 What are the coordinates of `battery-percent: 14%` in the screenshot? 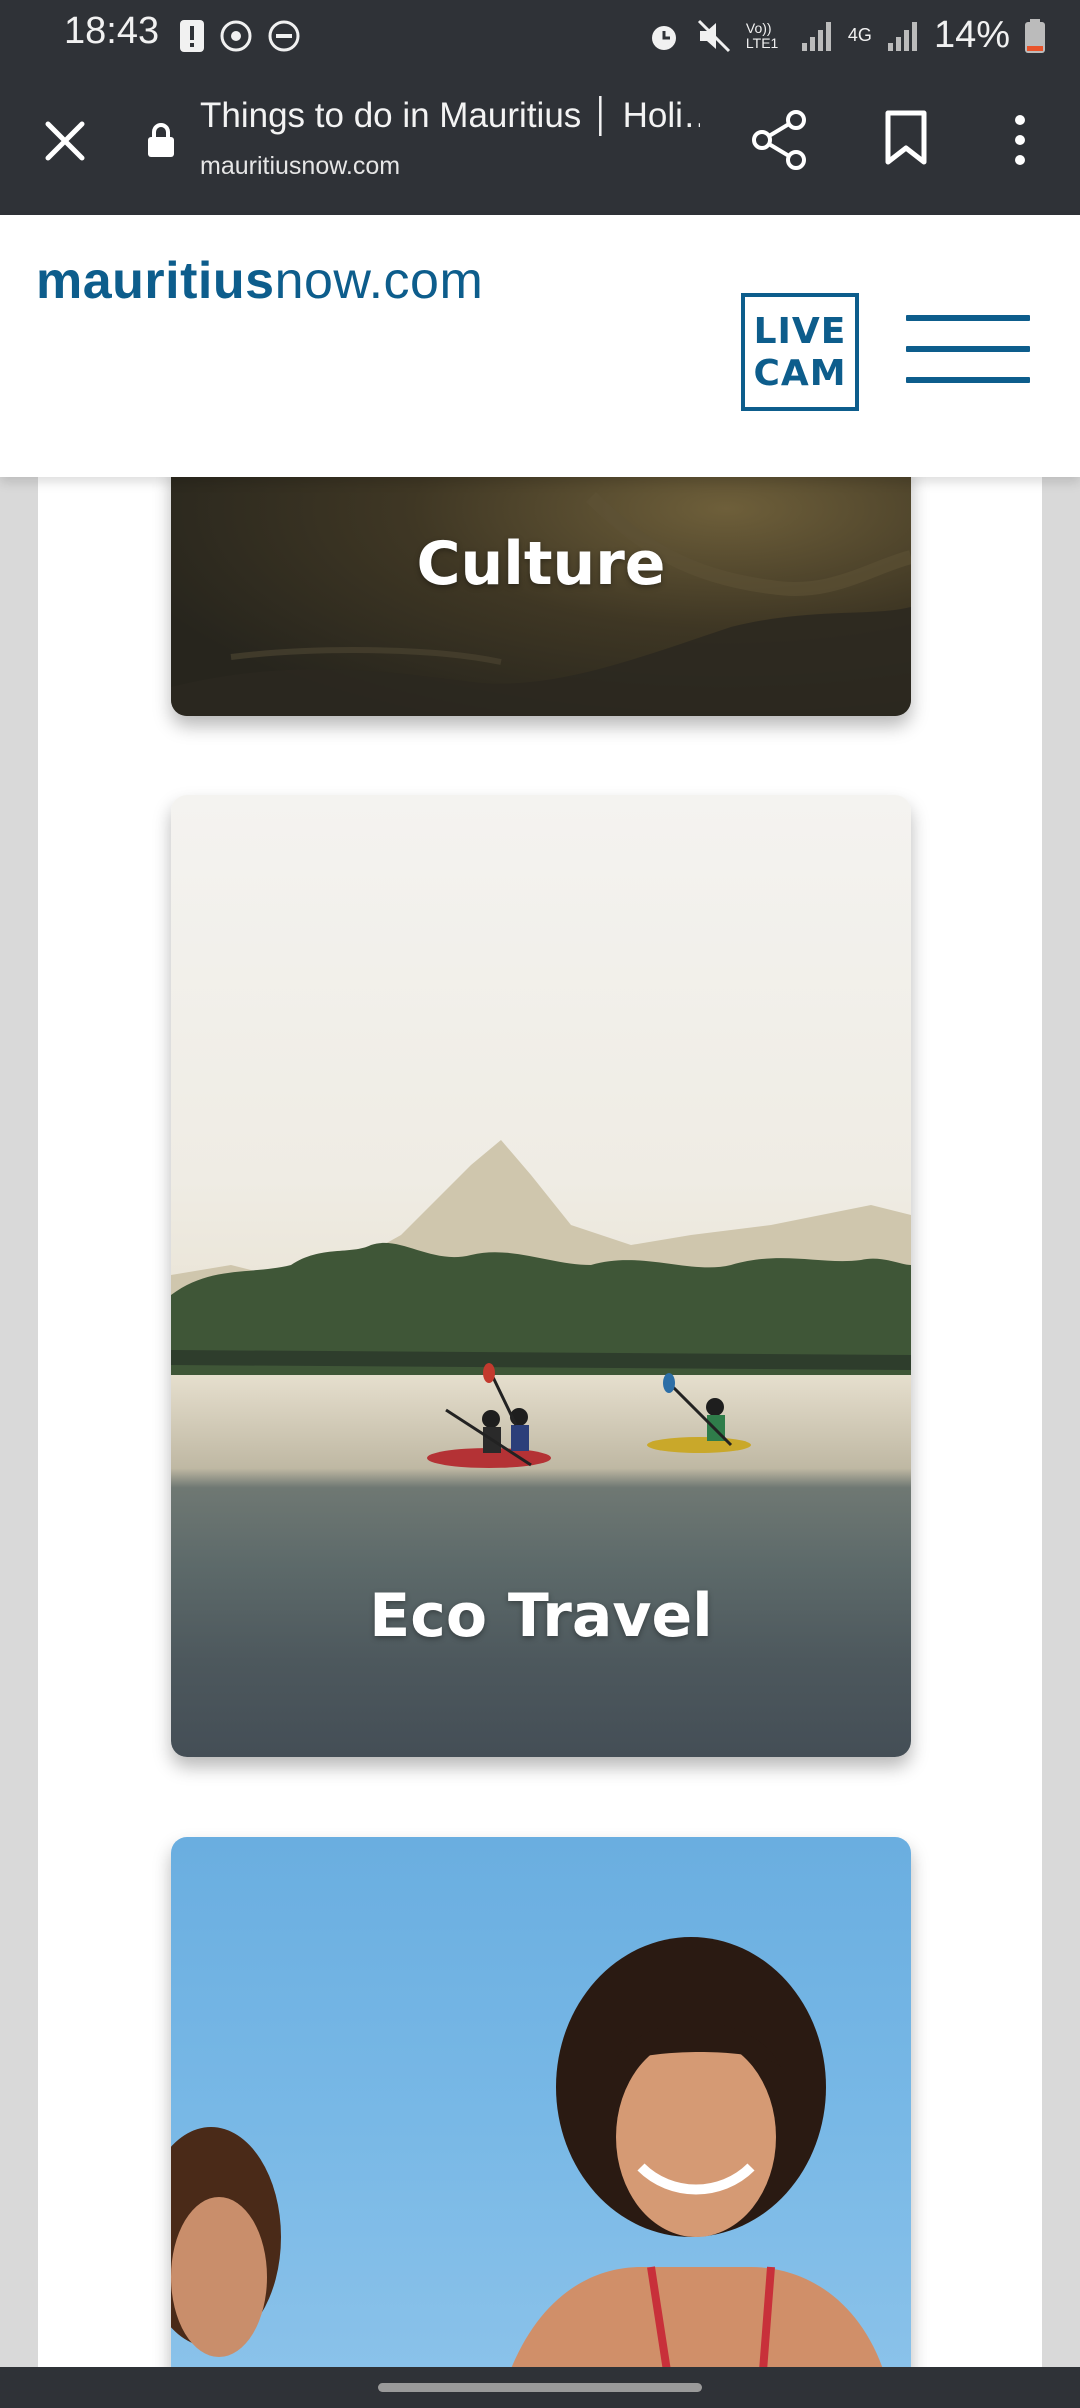 It's located at (971, 35).